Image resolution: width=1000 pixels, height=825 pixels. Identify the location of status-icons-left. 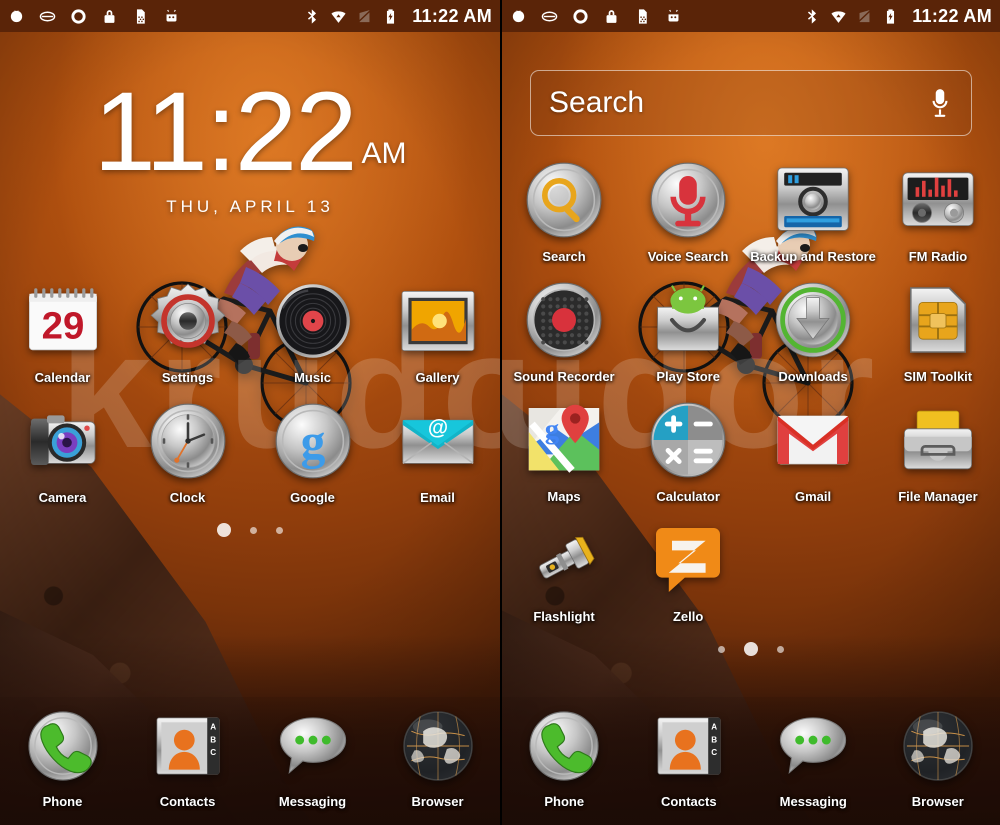
(156, 16).